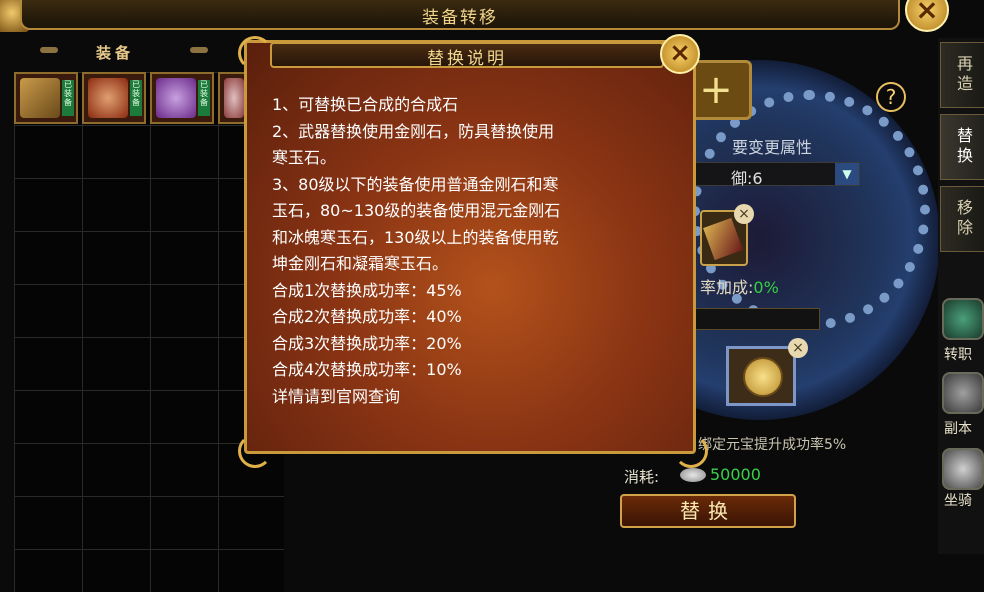  I want to click on popup-line: 合成1次替换成功率：45%, so click(367, 290).